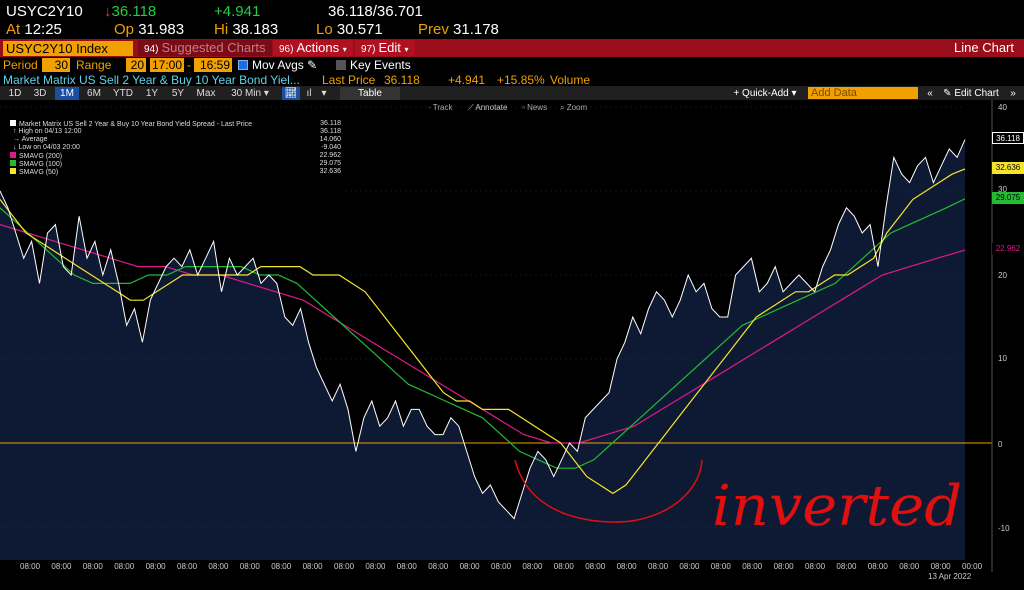 The image size is (1024, 590). What do you see at coordinates (573, 108) in the screenshot?
I see `zoom-button: ⌕ Zoom` at bounding box center [573, 108].